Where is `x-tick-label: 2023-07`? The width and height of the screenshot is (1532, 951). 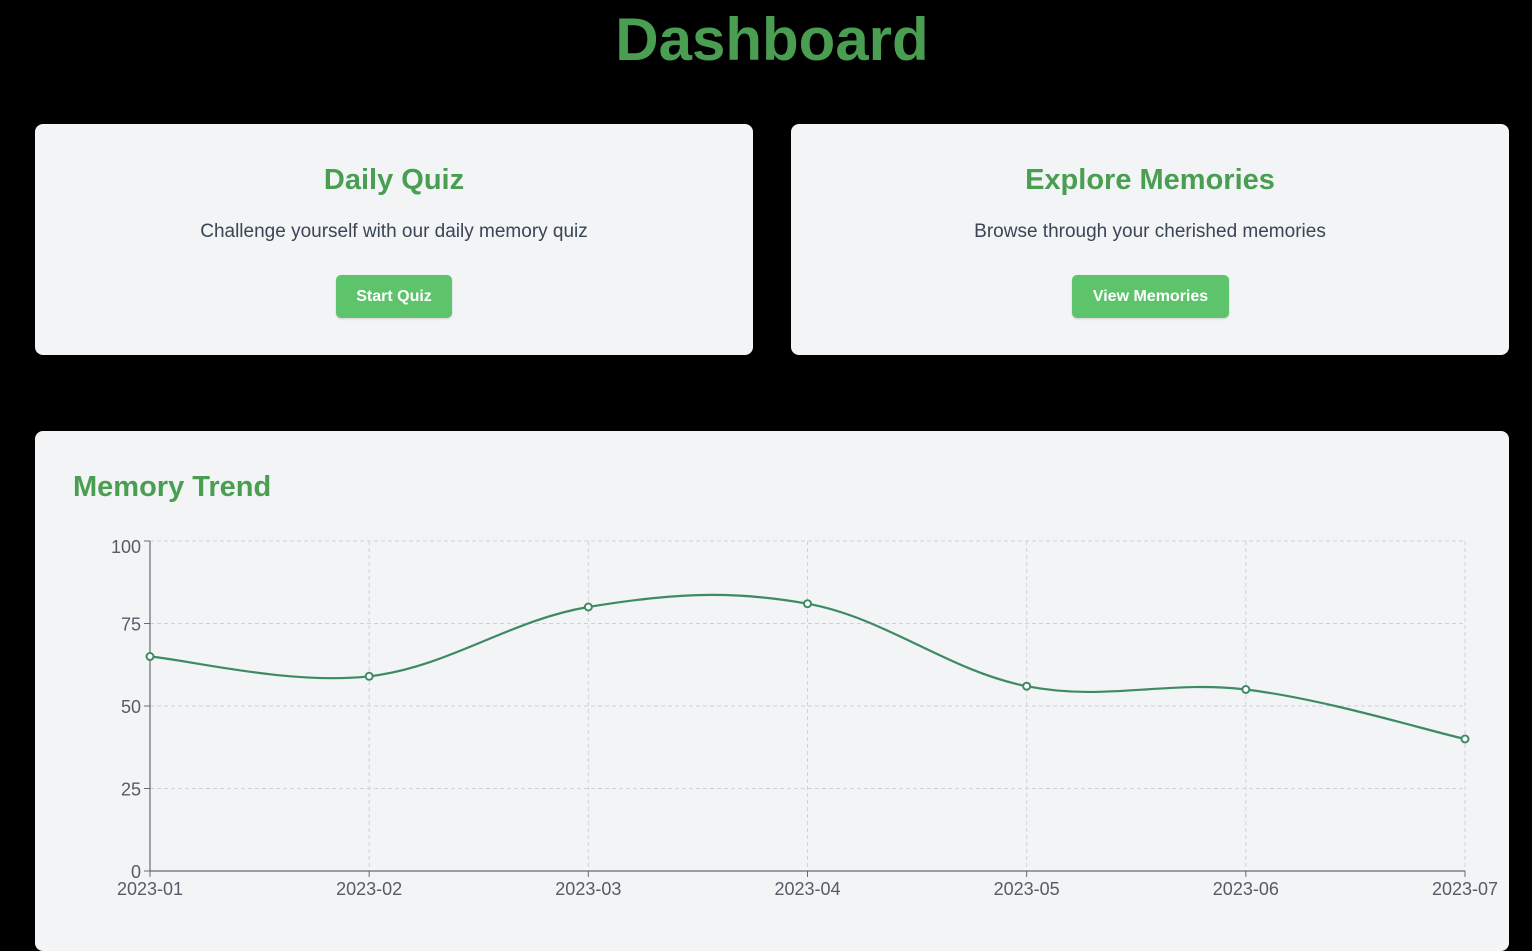
x-tick-label: 2023-07 is located at coordinates (1465, 889).